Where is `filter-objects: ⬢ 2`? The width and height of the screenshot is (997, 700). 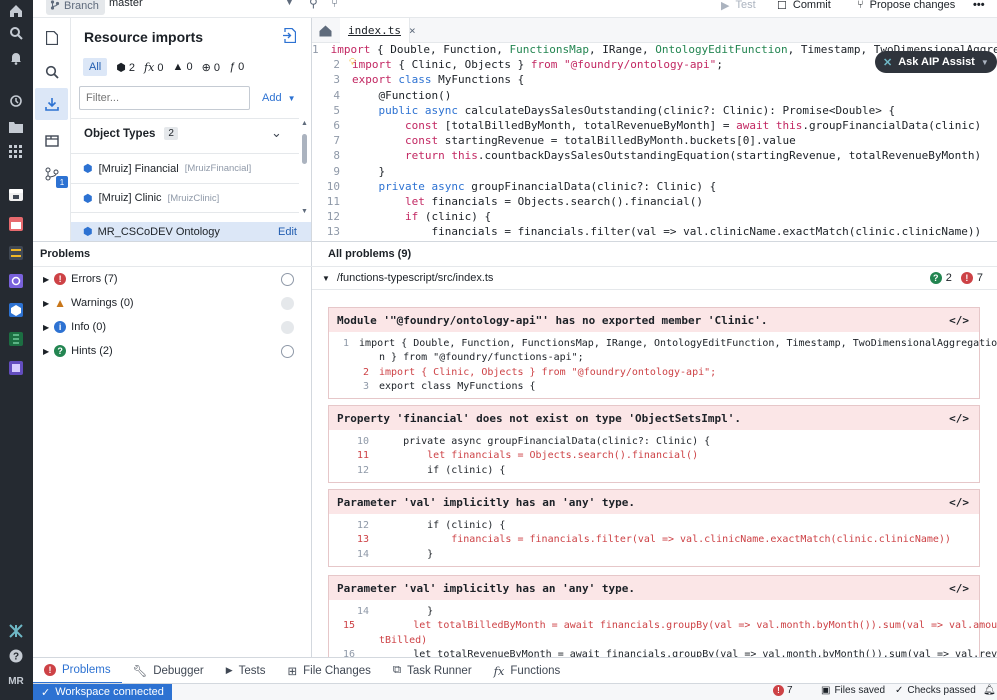 filter-objects: ⬢ 2 is located at coordinates (125, 67).